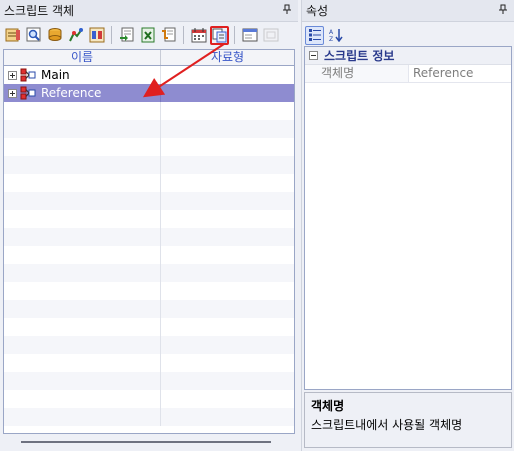 This screenshot has height=451, width=514. I want to click on node-label: Main, so click(55, 75).